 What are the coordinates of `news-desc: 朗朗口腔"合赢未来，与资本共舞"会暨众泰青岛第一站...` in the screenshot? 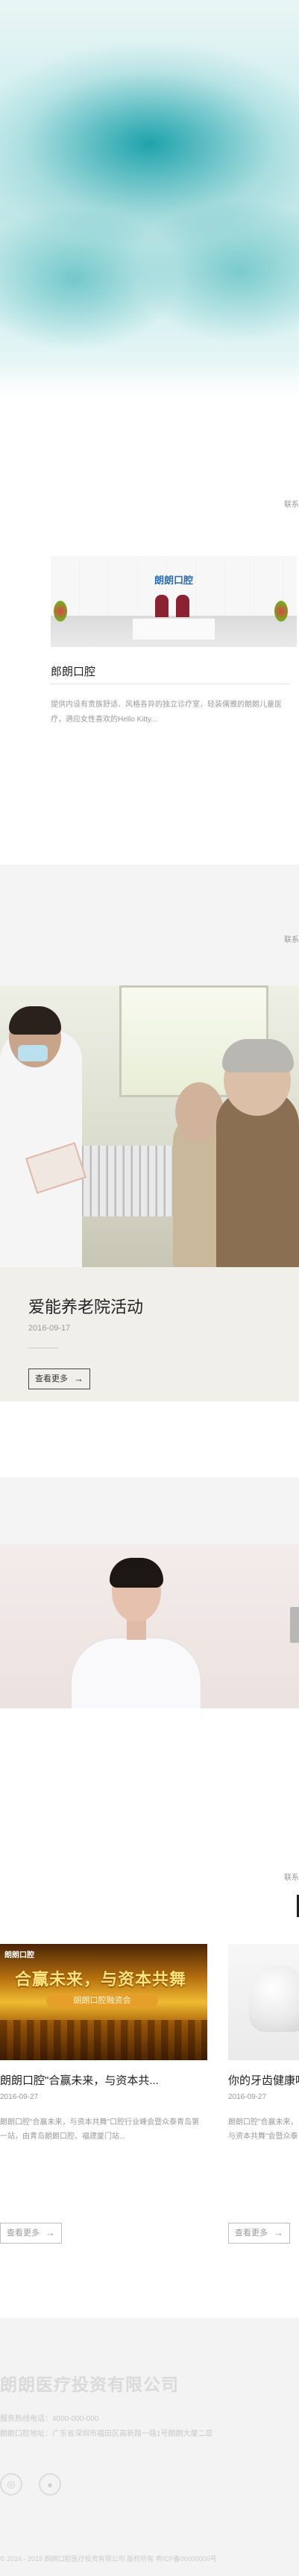 It's located at (263, 2129).